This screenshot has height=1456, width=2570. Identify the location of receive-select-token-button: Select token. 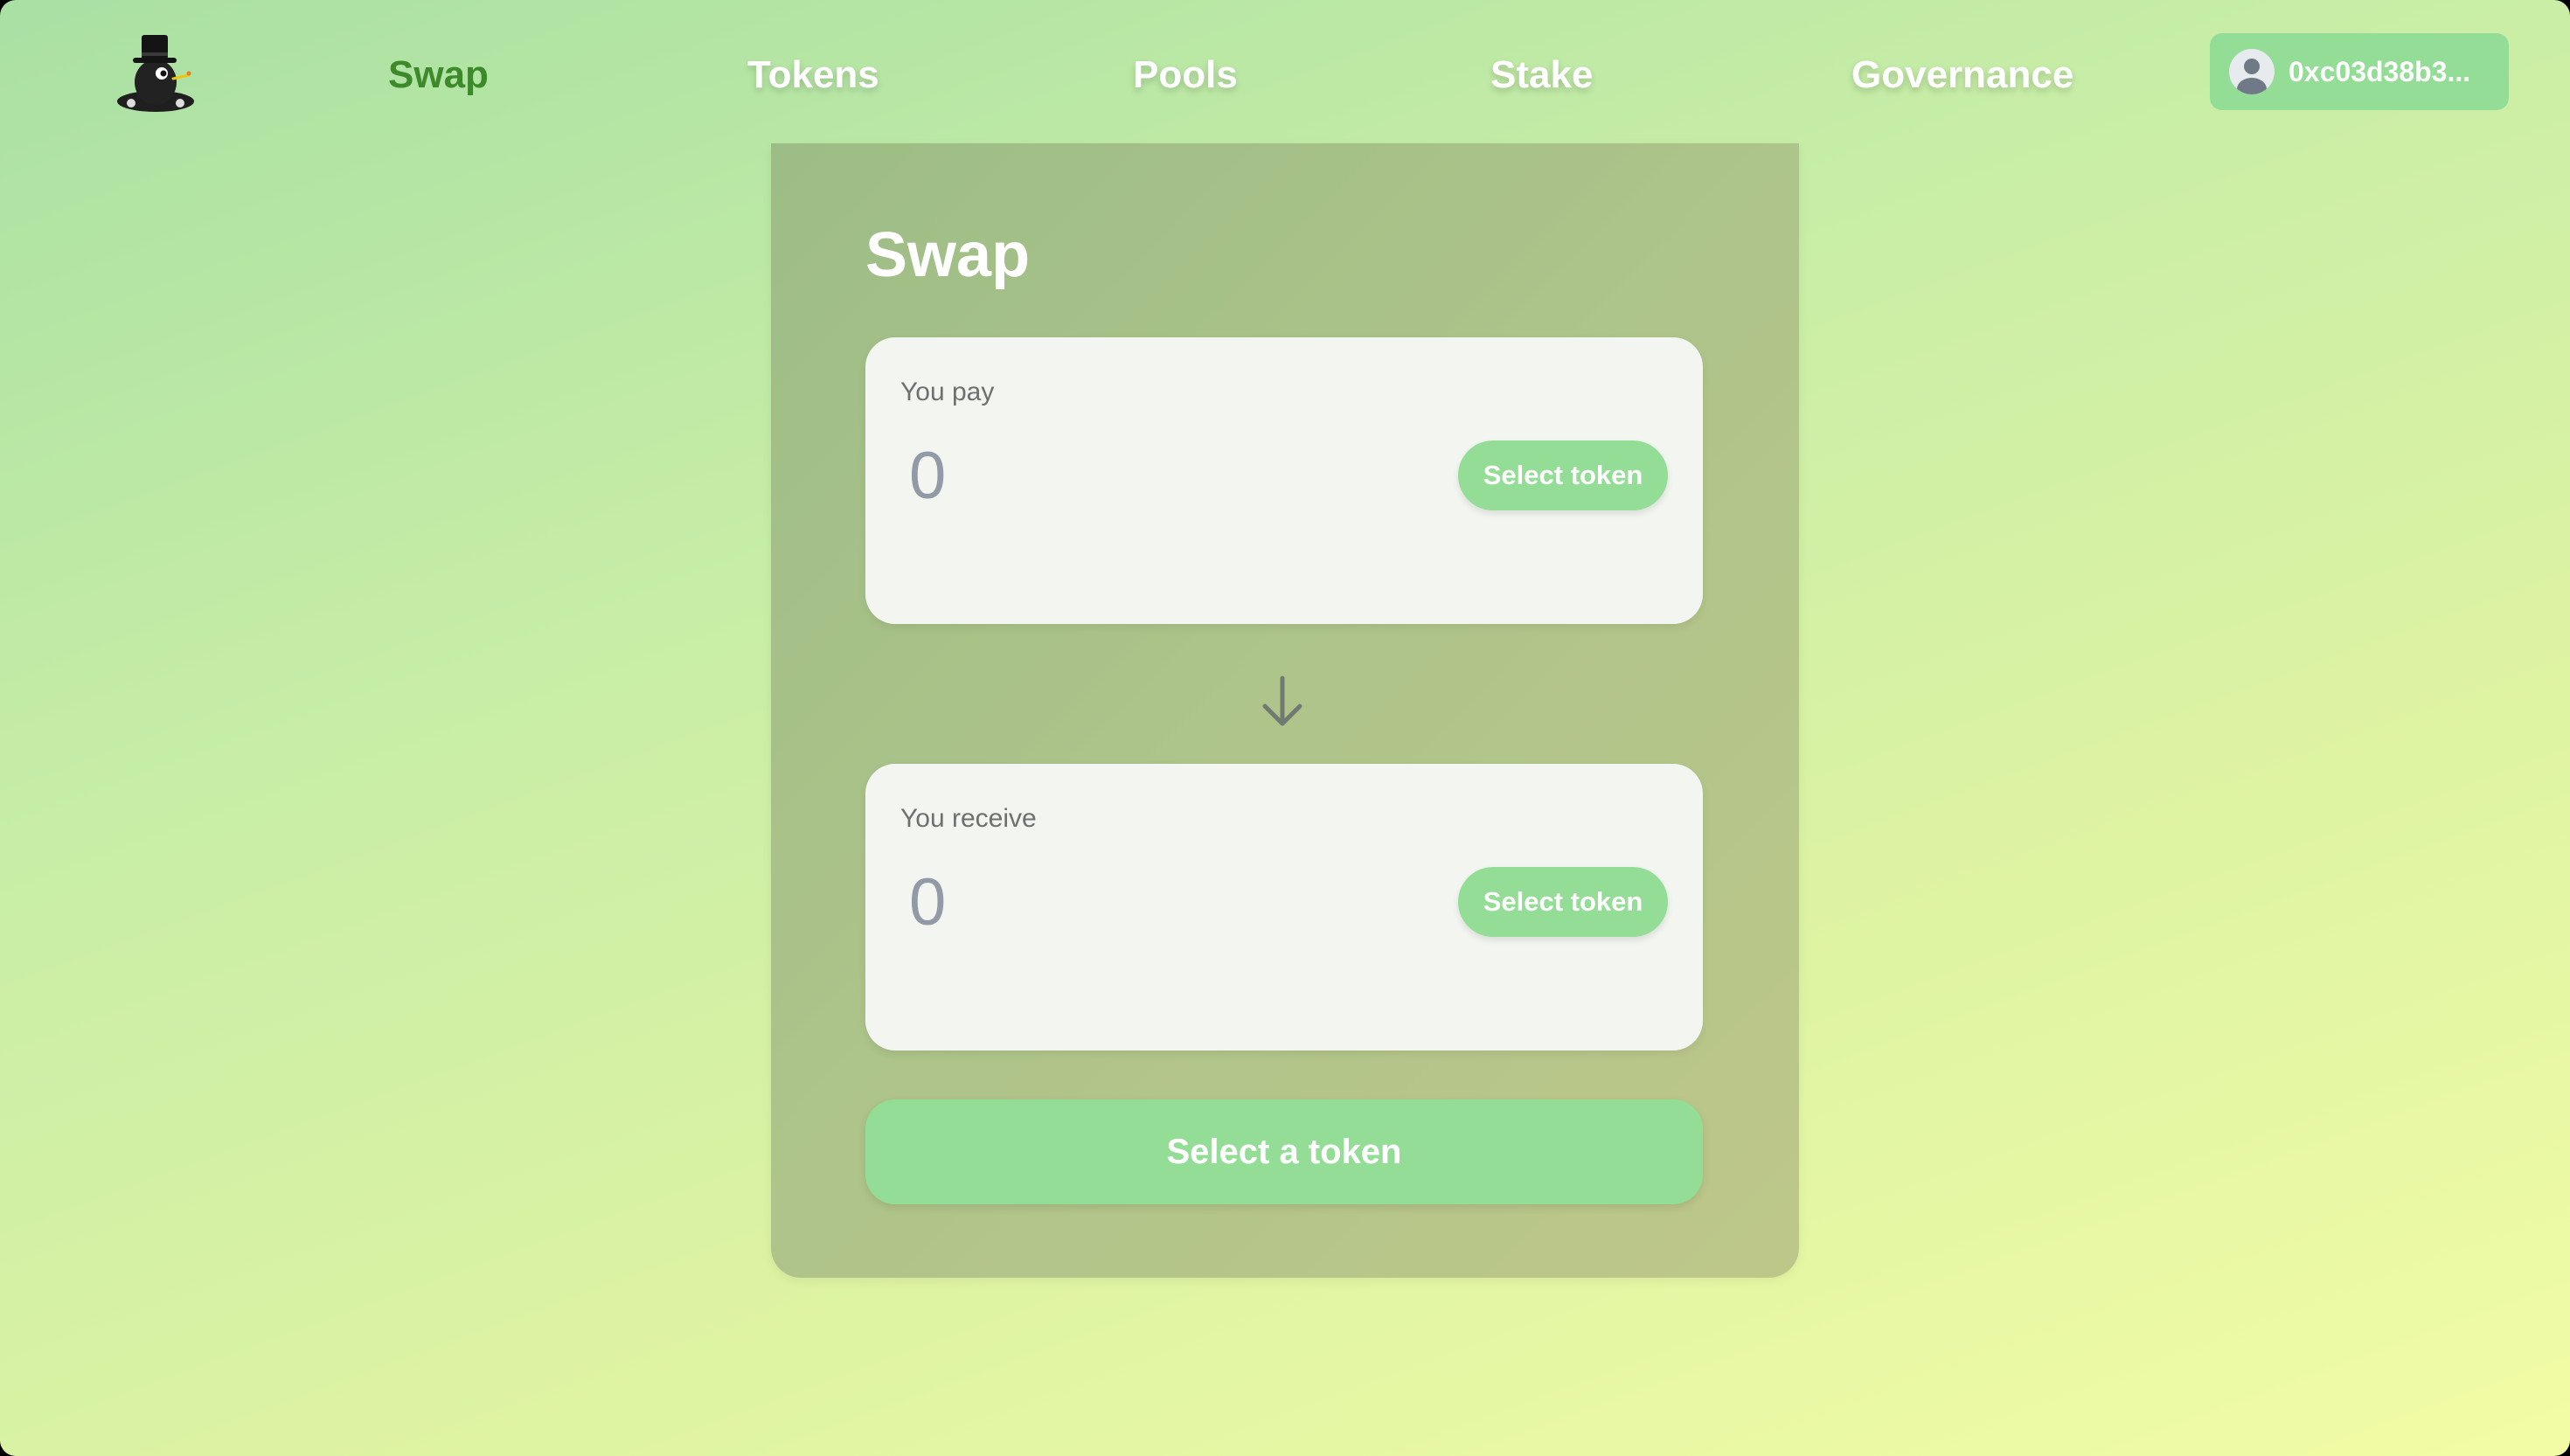
(1563, 902).